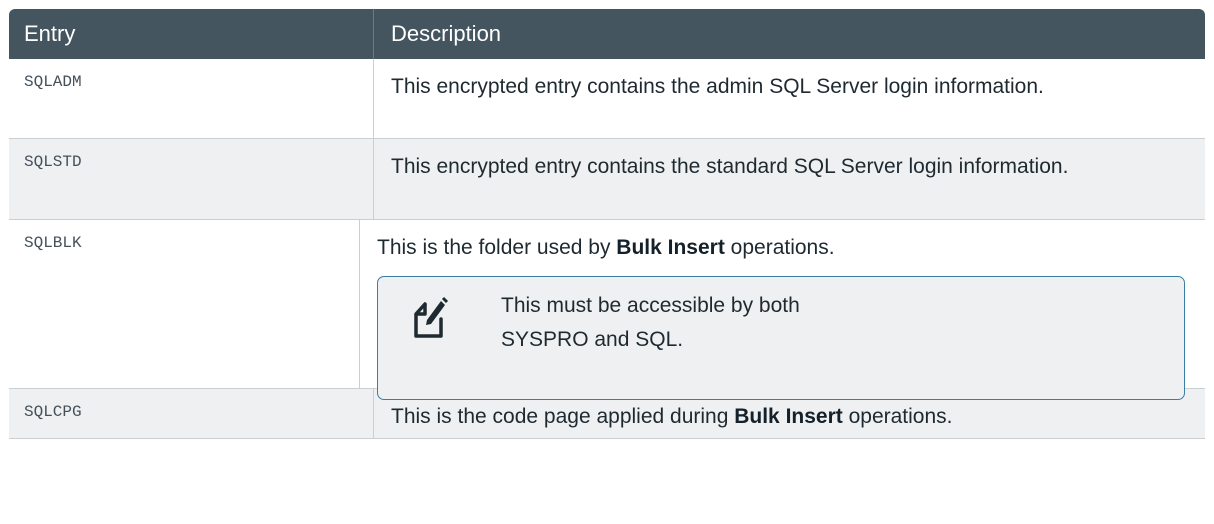 The height and width of the screenshot is (524, 1214). Describe the element at coordinates (191, 179) in the screenshot. I see `entry-cell: SQLSTD` at that location.